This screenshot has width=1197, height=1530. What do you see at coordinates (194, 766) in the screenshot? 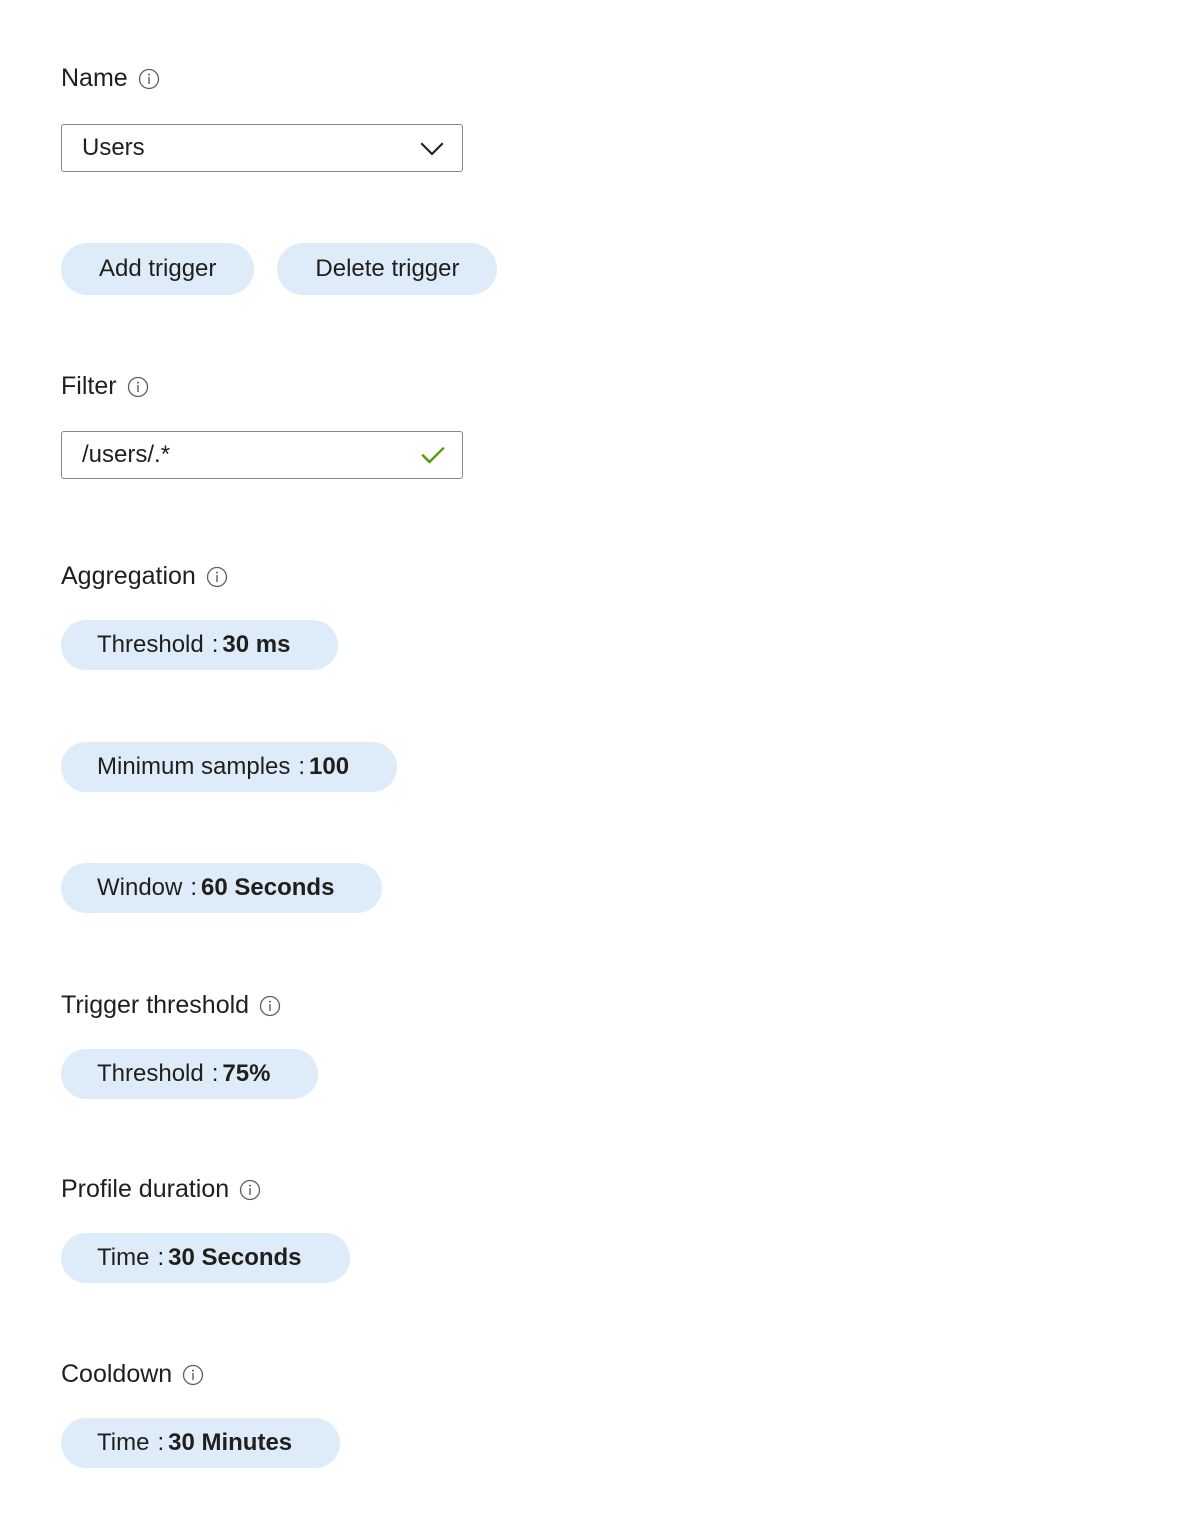
I see `pill-key: Minimum samples` at bounding box center [194, 766].